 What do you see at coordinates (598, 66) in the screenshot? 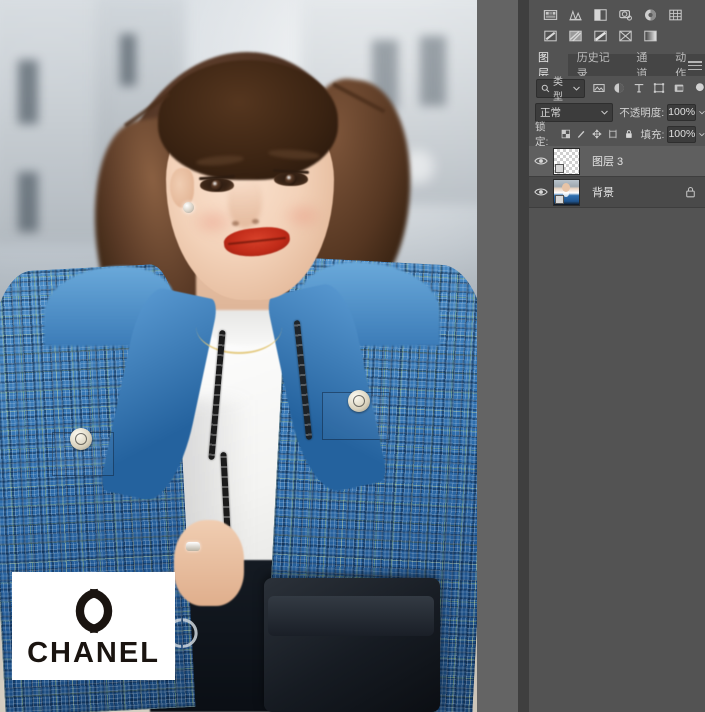
I see `tab-history: 历史记录` at bounding box center [598, 66].